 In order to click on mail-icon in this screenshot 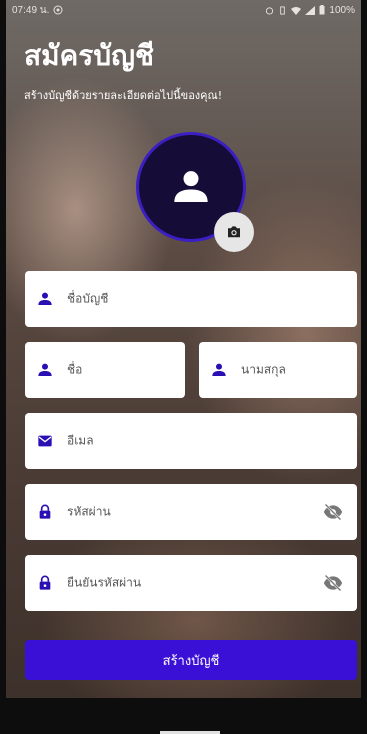, I will do `click(45, 441)`.